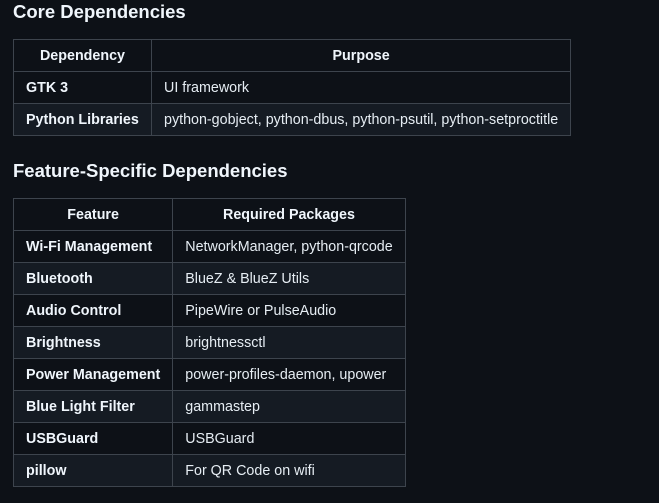  Describe the element at coordinates (93, 214) in the screenshot. I see `column-header-feature: Feature` at that location.